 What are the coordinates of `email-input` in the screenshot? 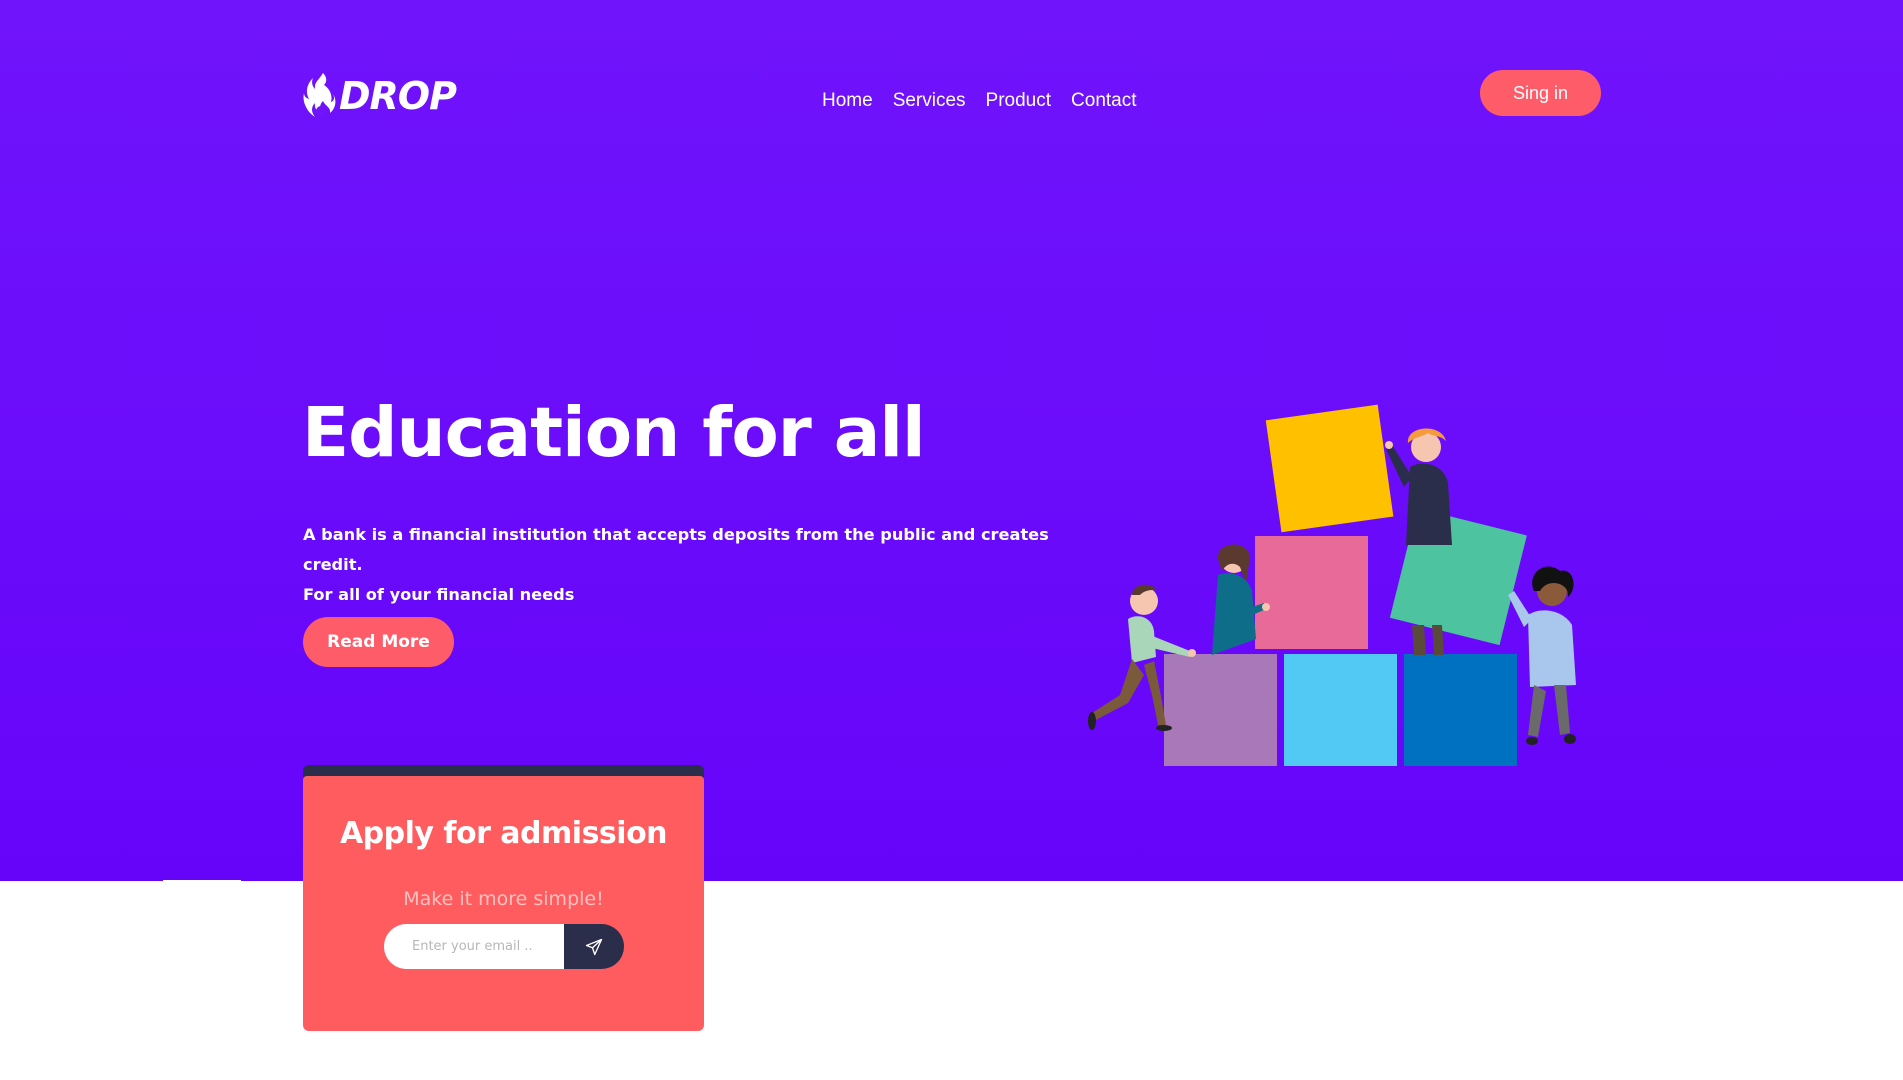 It's located at (474, 946).